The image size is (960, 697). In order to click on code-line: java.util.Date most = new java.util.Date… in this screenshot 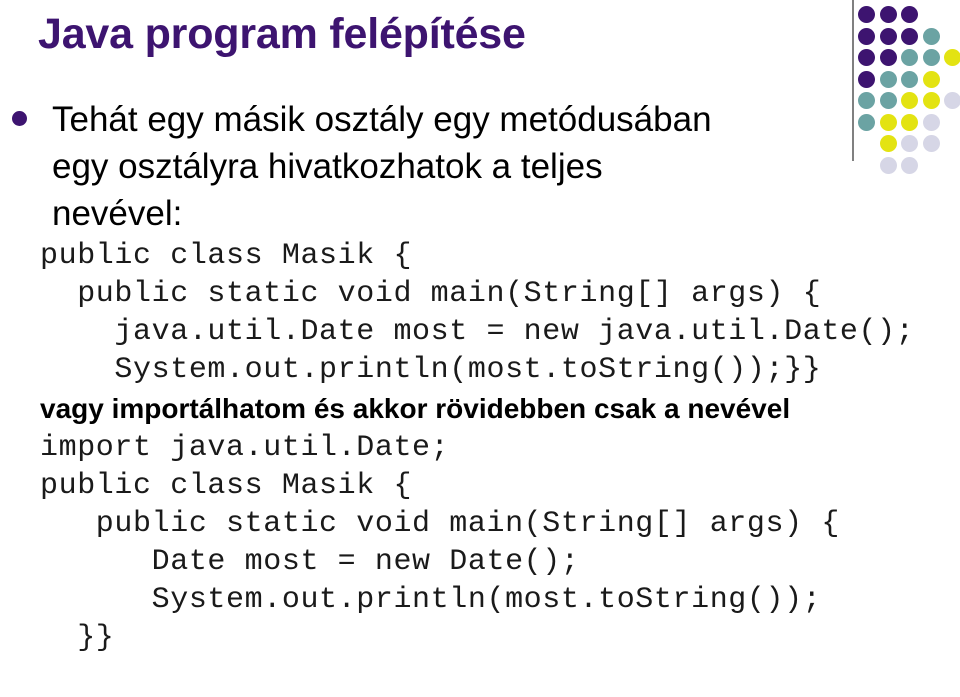, I will do `click(477, 332)`.